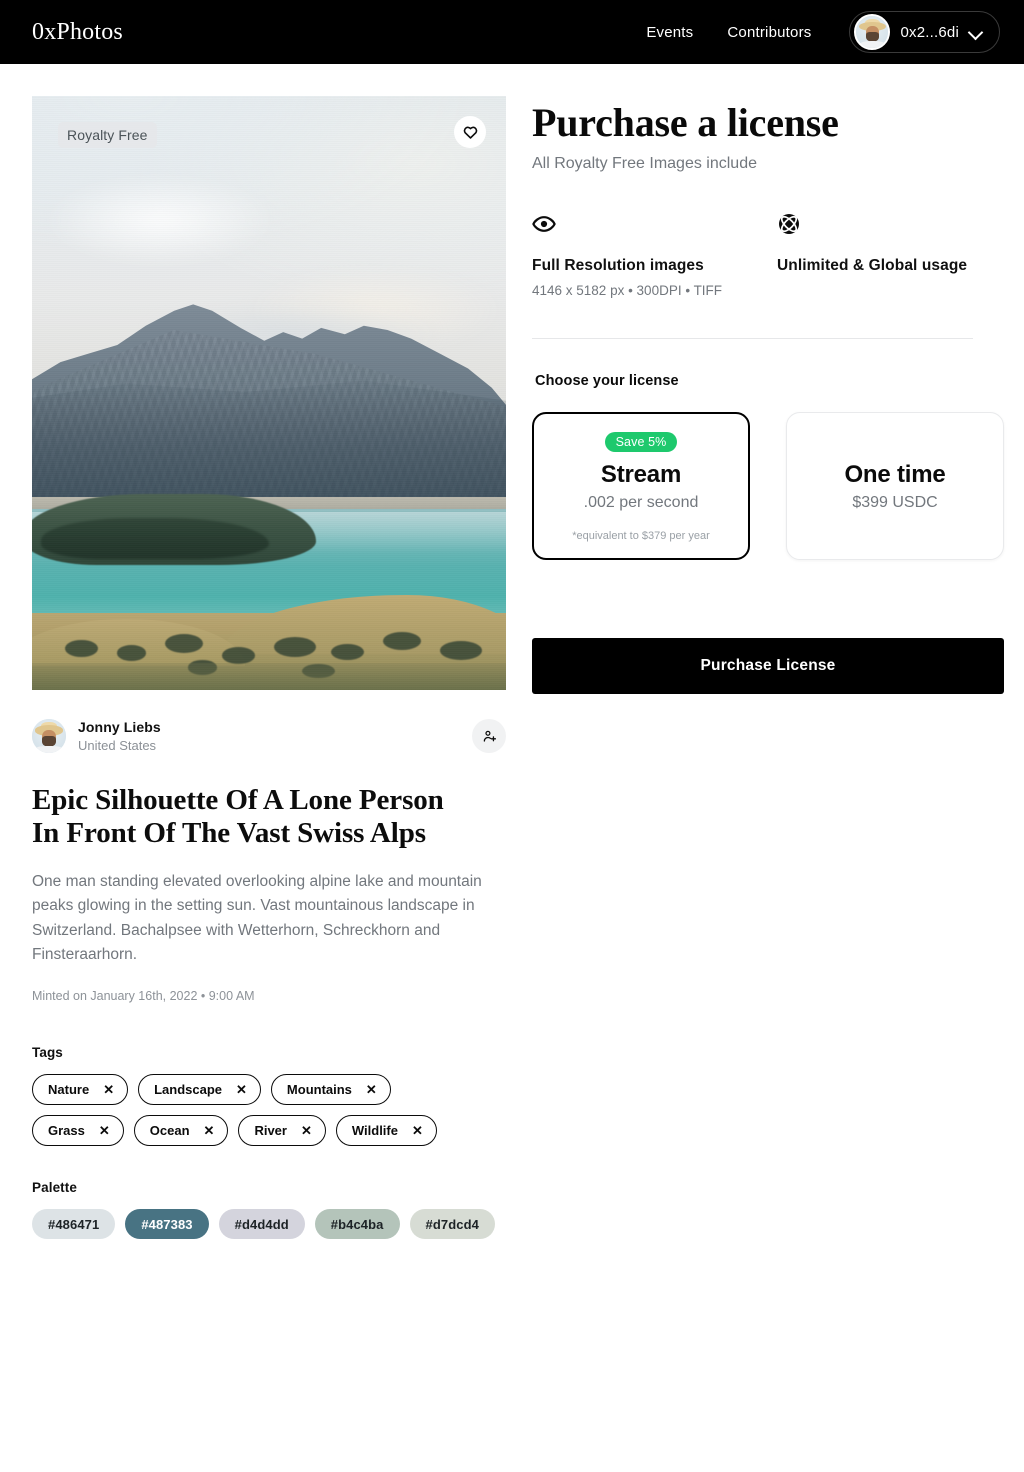  Describe the element at coordinates (641, 536) in the screenshot. I see `license-note: *equivalent to $379 per year` at that location.